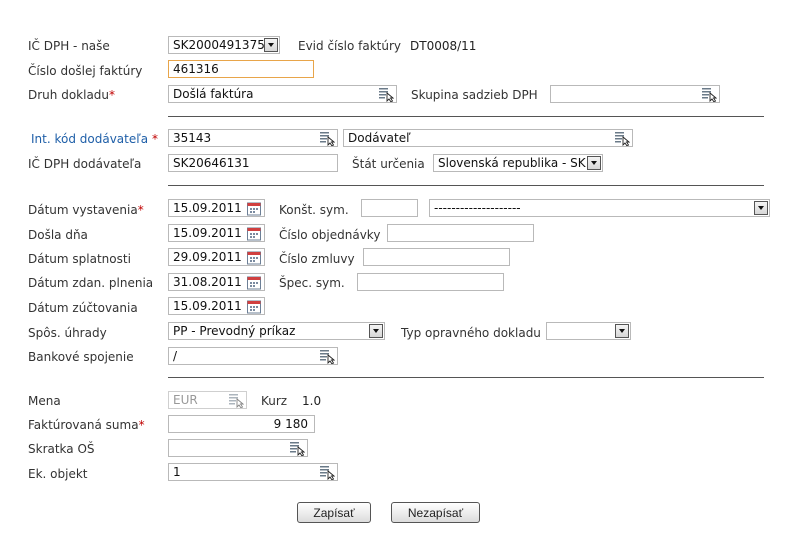 The height and width of the screenshot is (538, 807). What do you see at coordinates (94, 139) in the screenshot?
I see `kod-dodavatela-label: Int. kód dodávateľa *` at bounding box center [94, 139].